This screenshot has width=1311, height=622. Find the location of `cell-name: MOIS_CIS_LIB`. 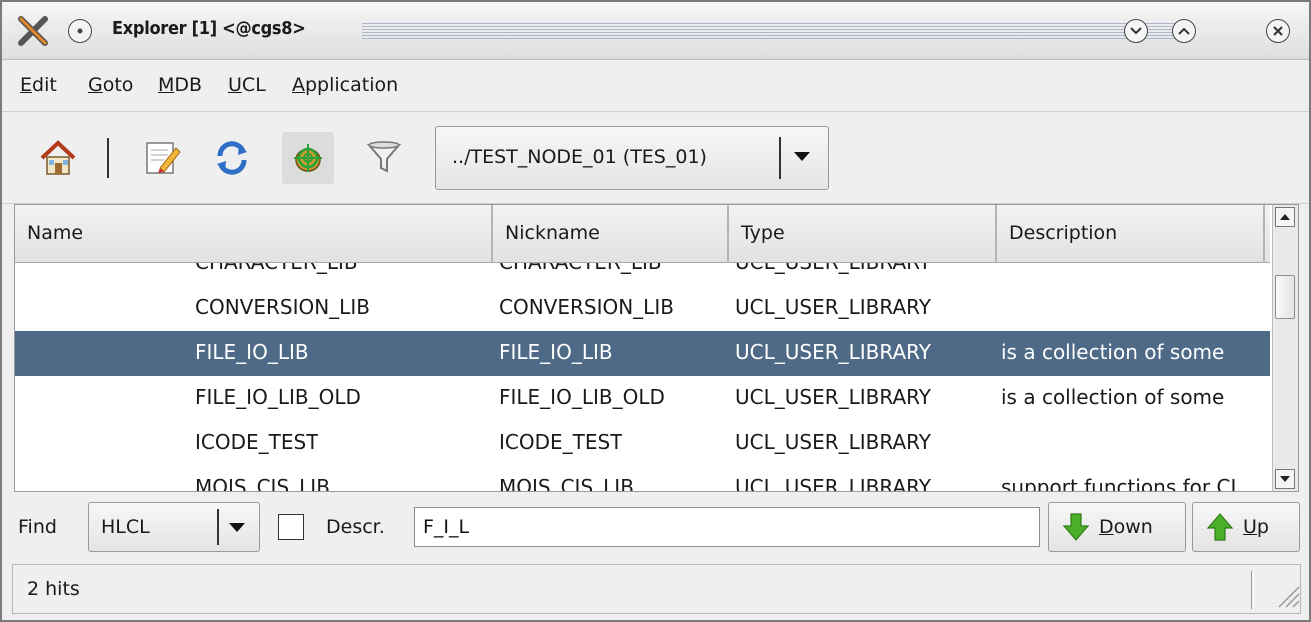

cell-name: MOIS_CIS_LIB is located at coordinates (262, 483).